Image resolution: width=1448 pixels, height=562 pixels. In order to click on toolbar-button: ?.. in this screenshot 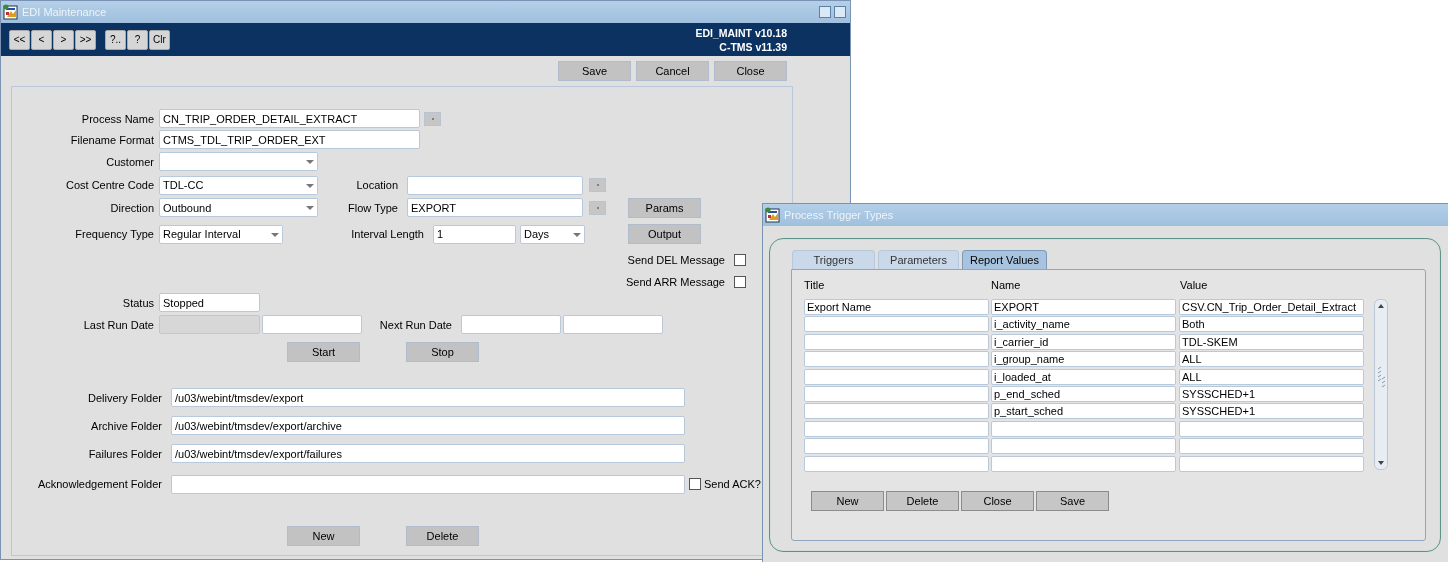, I will do `click(115, 39)`.